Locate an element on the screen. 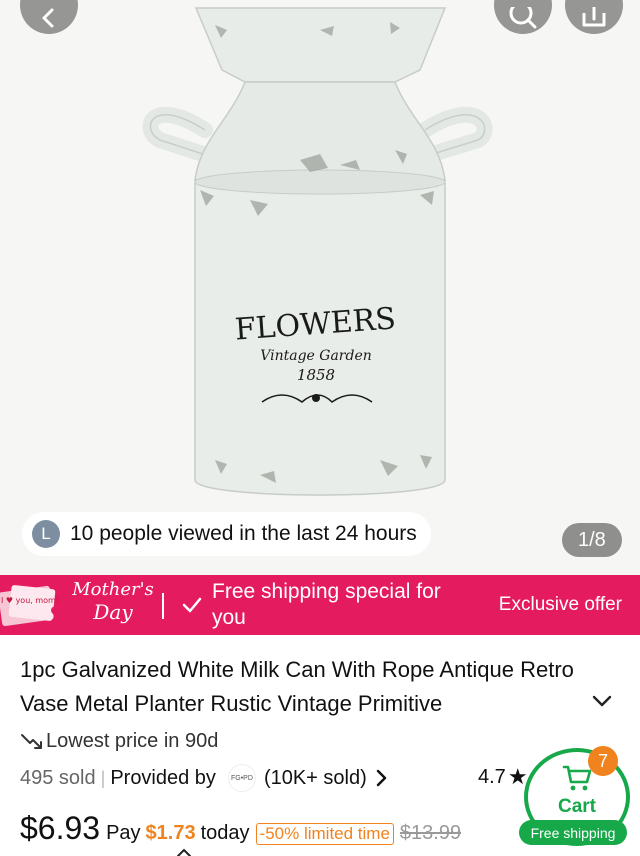  provided-by-label: Provided by is located at coordinates (163, 777).